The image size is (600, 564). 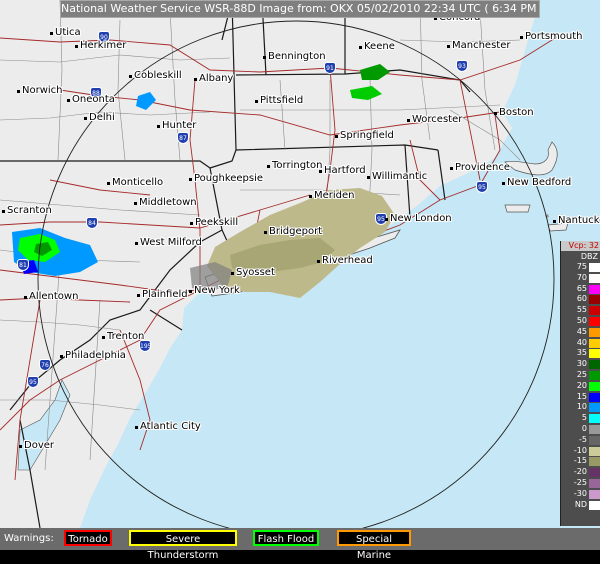 I want to click on legend-level: 70, so click(x=580, y=278).